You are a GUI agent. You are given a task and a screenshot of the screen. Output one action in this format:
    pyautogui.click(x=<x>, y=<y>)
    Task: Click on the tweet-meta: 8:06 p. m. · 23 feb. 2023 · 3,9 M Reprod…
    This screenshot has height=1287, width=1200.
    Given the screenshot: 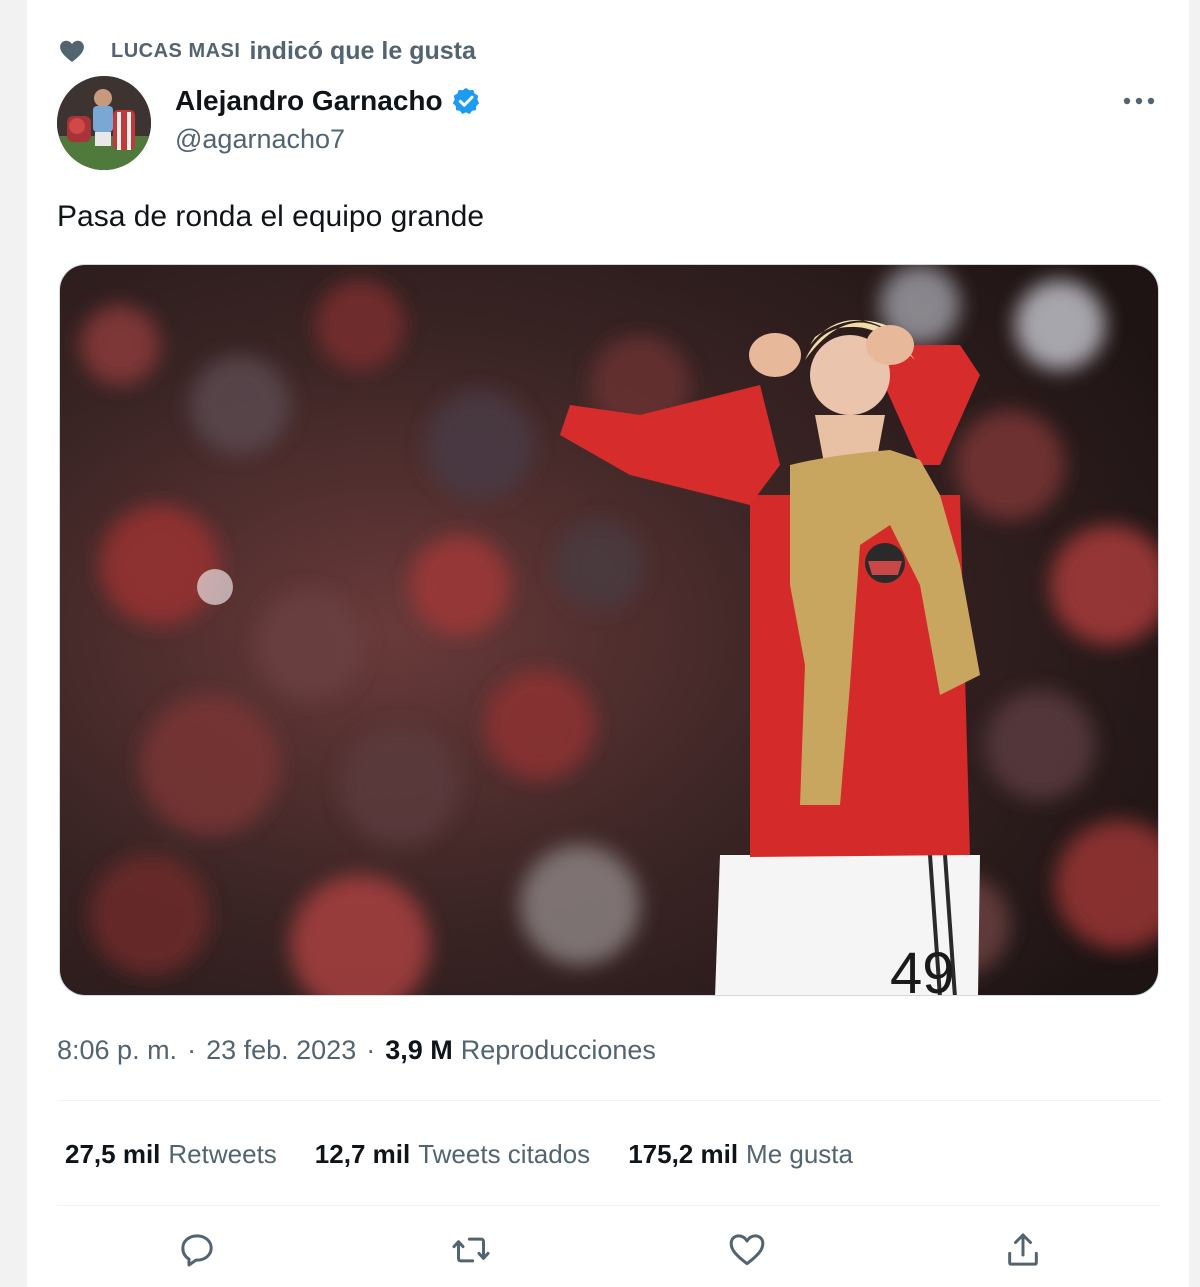 What is the action you would take?
    pyautogui.click(x=356, y=1050)
    